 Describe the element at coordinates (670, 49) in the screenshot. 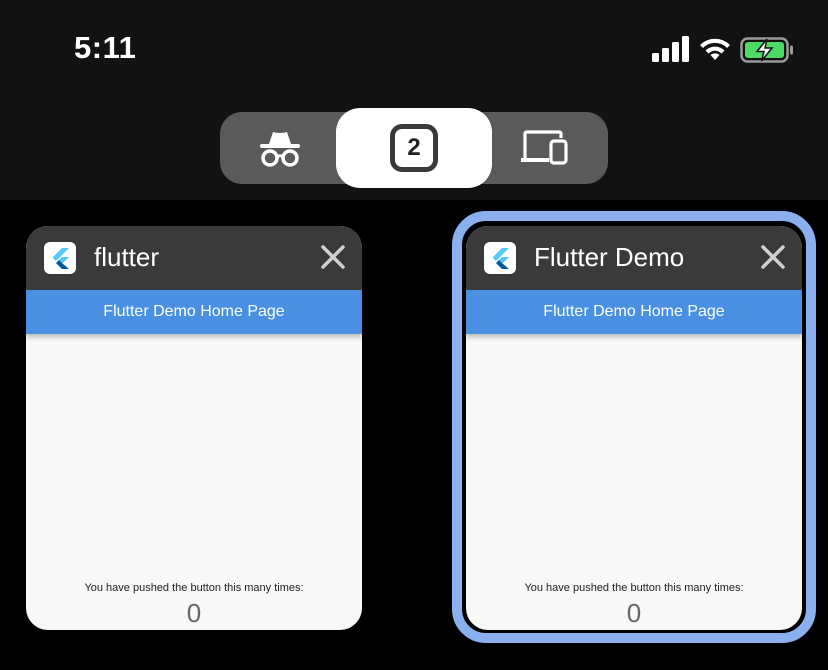

I see `cellular-signal-icon` at that location.